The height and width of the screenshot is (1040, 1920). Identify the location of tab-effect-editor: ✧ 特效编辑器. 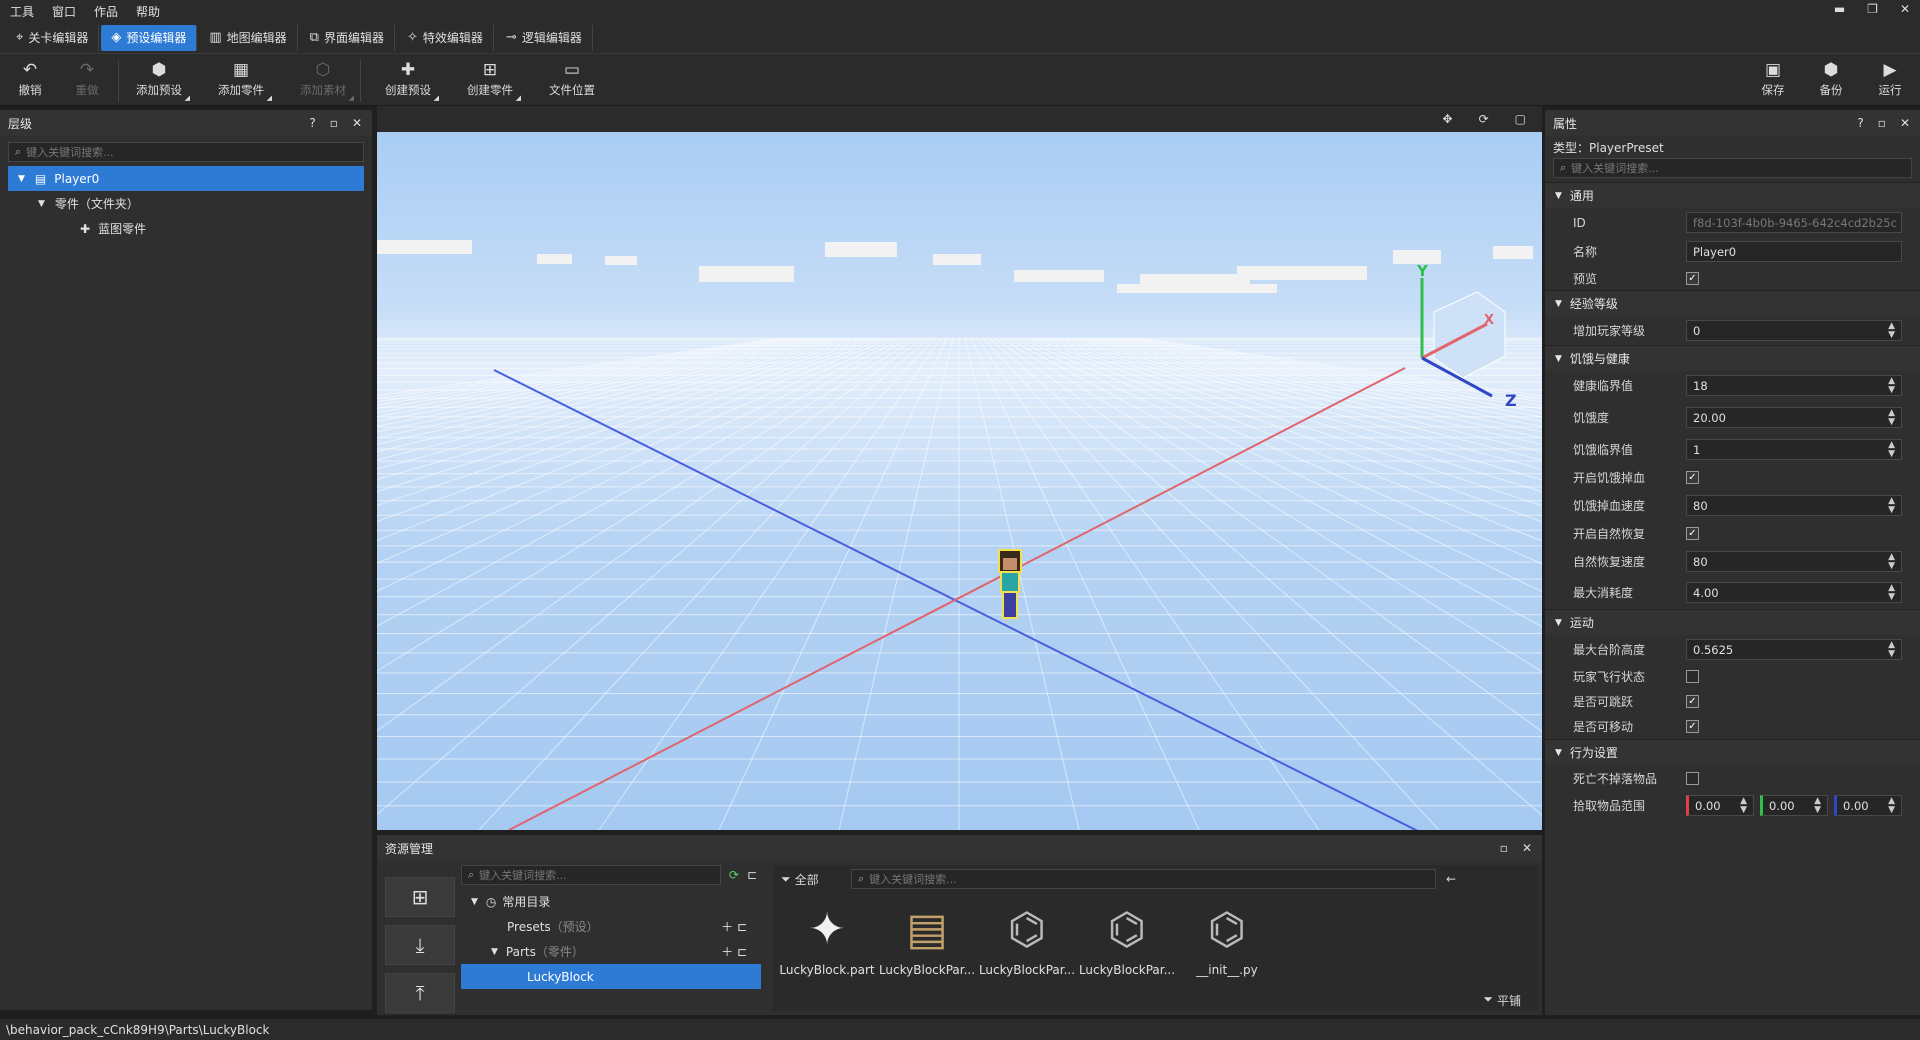
(445, 37).